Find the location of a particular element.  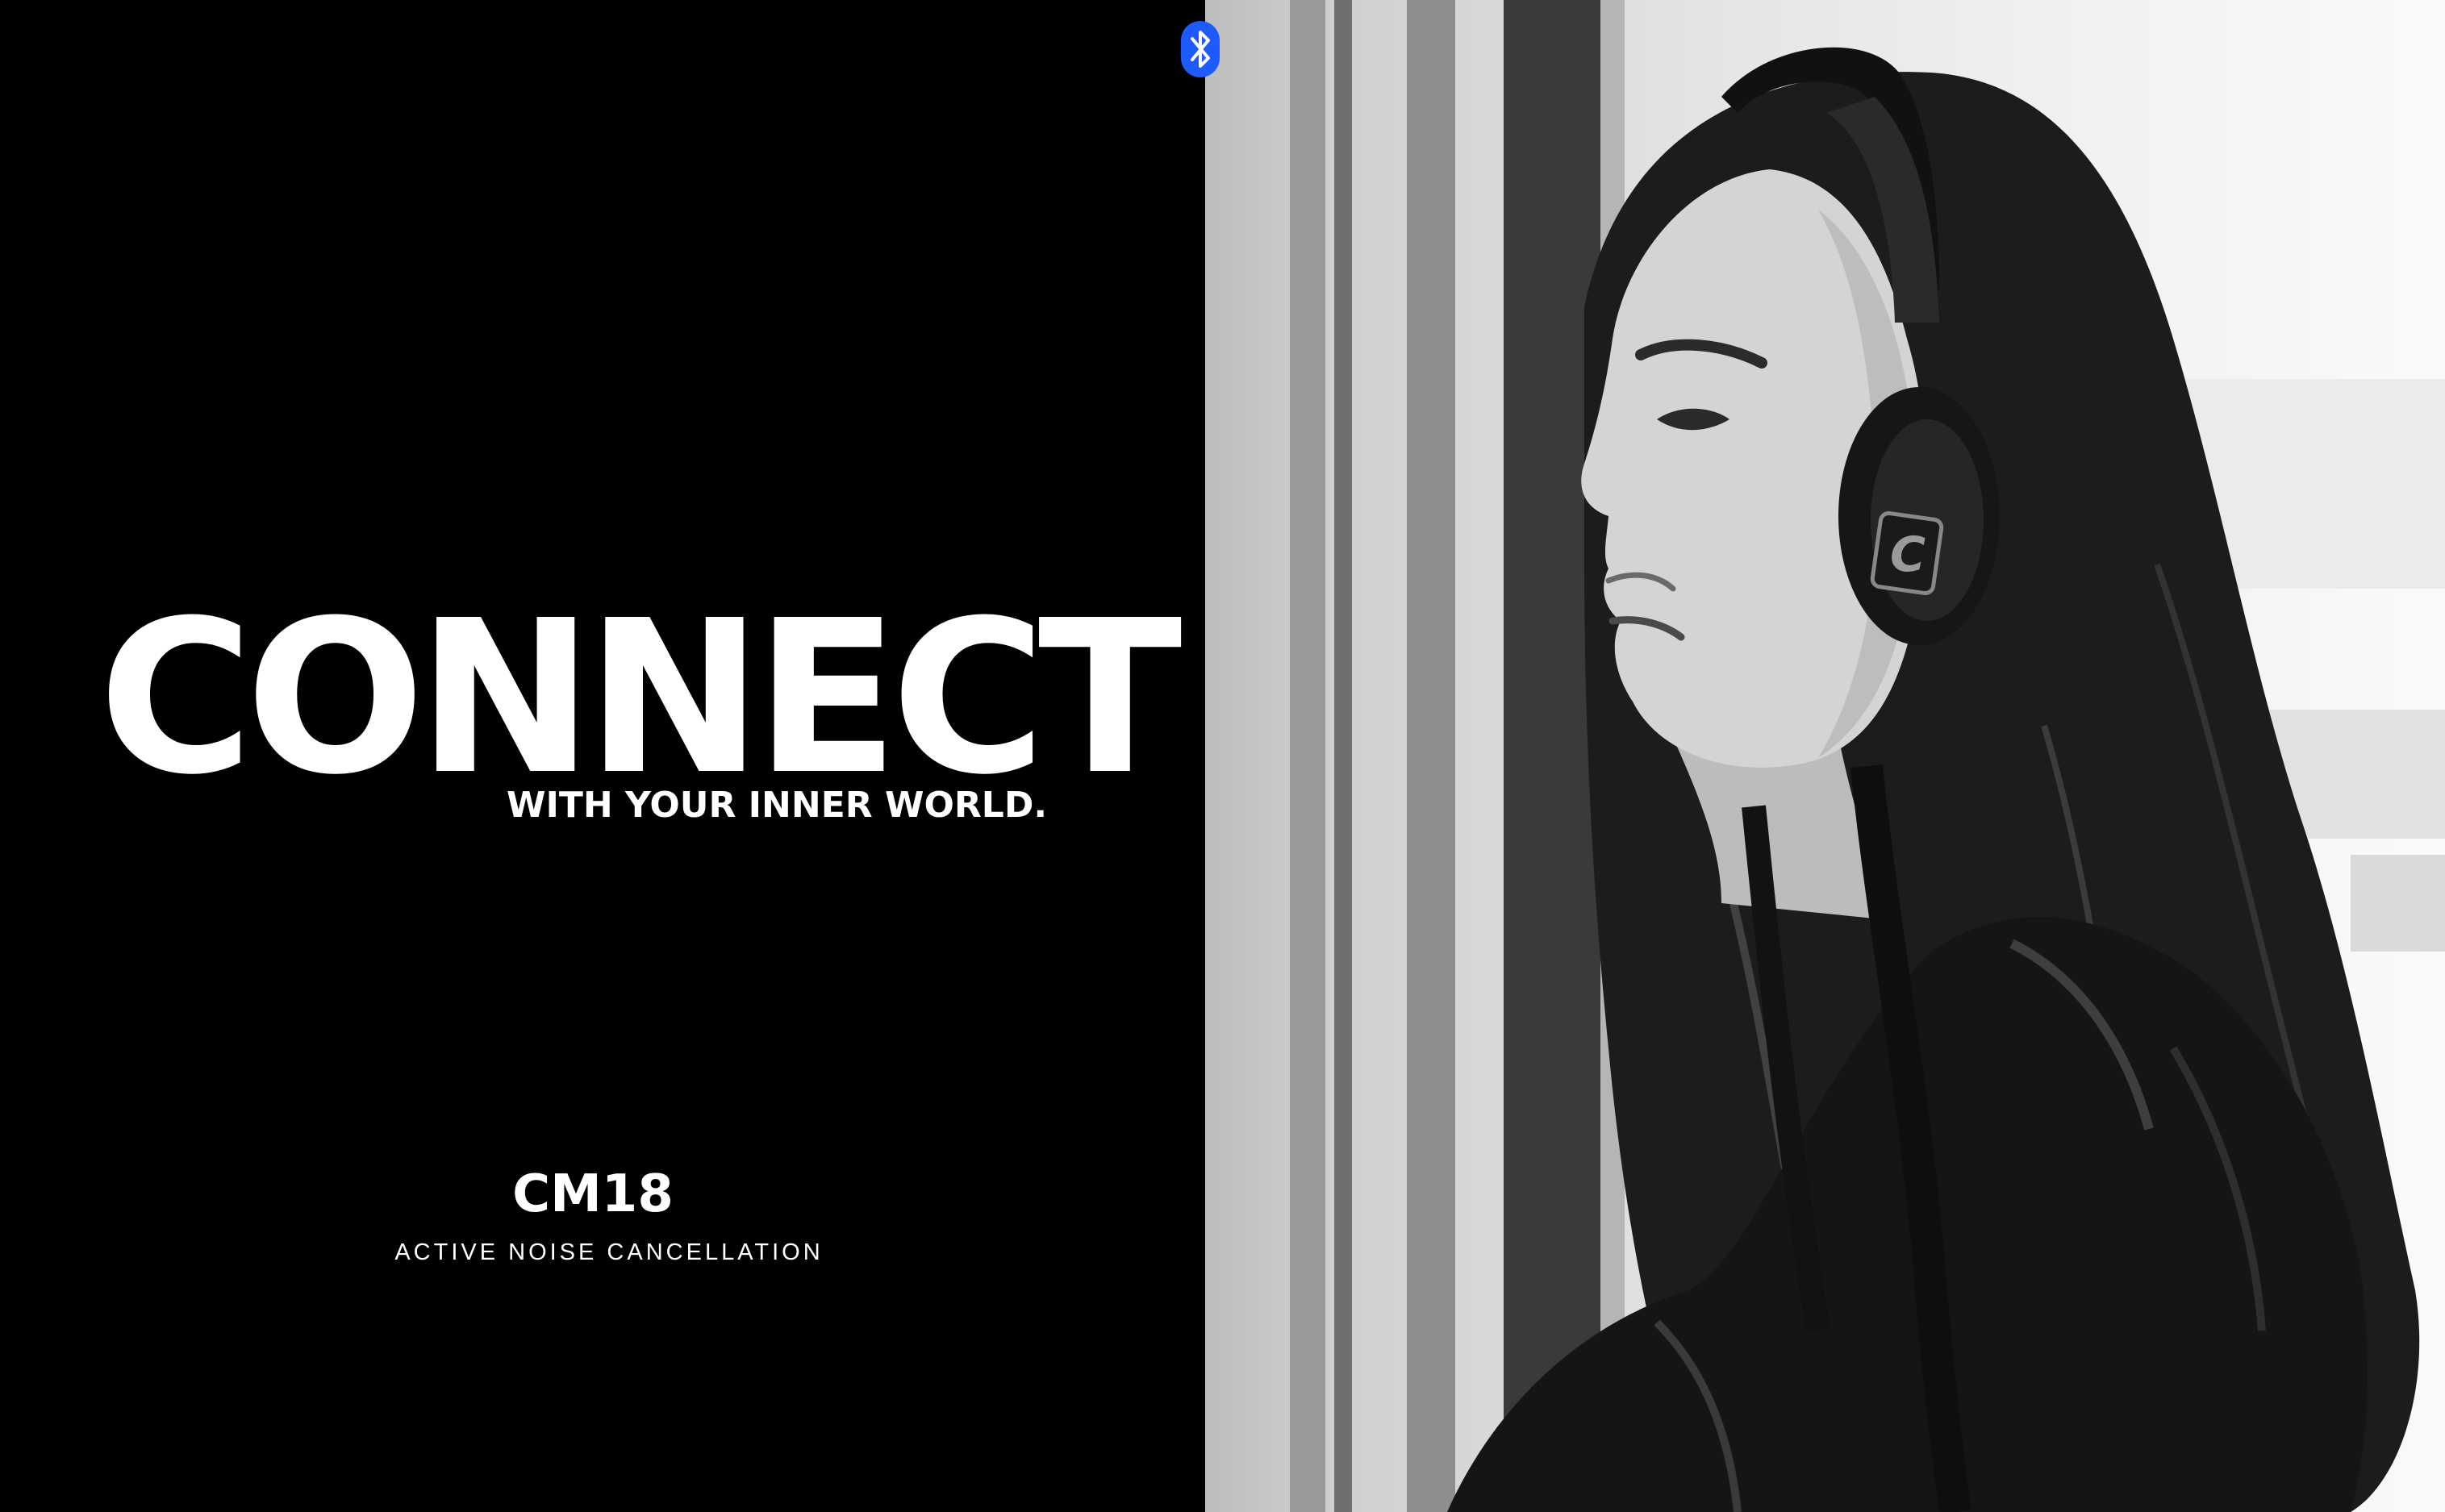

product-model: CM18 is located at coordinates (593, 1194).